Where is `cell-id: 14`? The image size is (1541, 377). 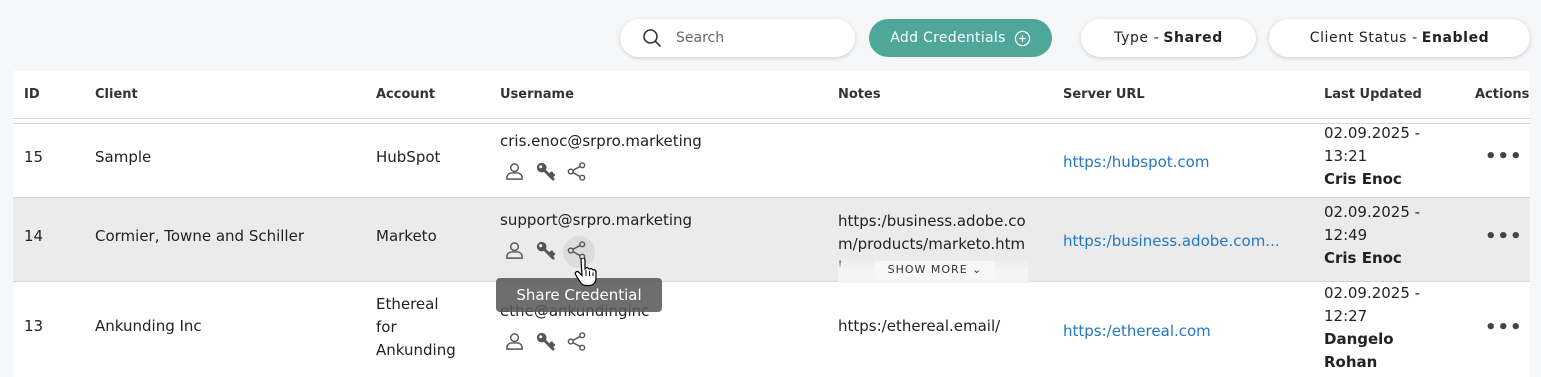
cell-id: 14 is located at coordinates (34, 236).